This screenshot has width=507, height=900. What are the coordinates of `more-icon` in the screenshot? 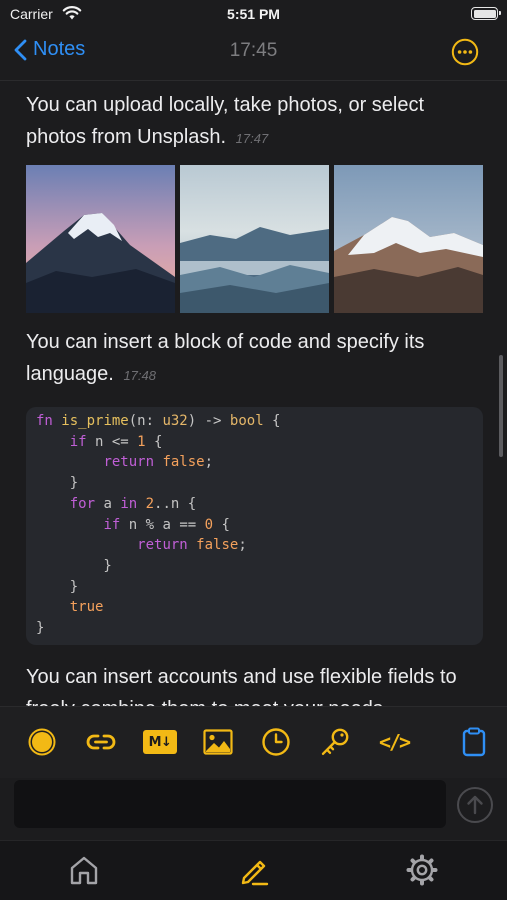 It's located at (465, 52).